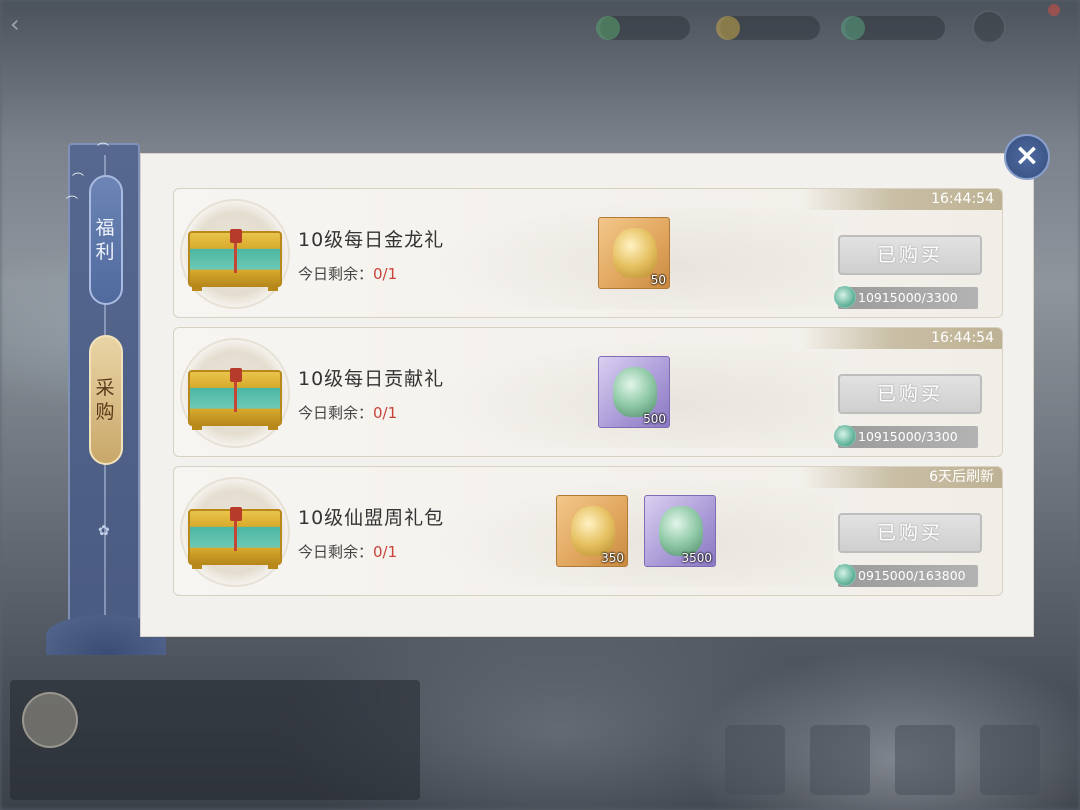 The width and height of the screenshot is (1080, 810). Describe the element at coordinates (104, 531) in the screenshot. I see `lotus-ornament-icon: ✿` at that location.